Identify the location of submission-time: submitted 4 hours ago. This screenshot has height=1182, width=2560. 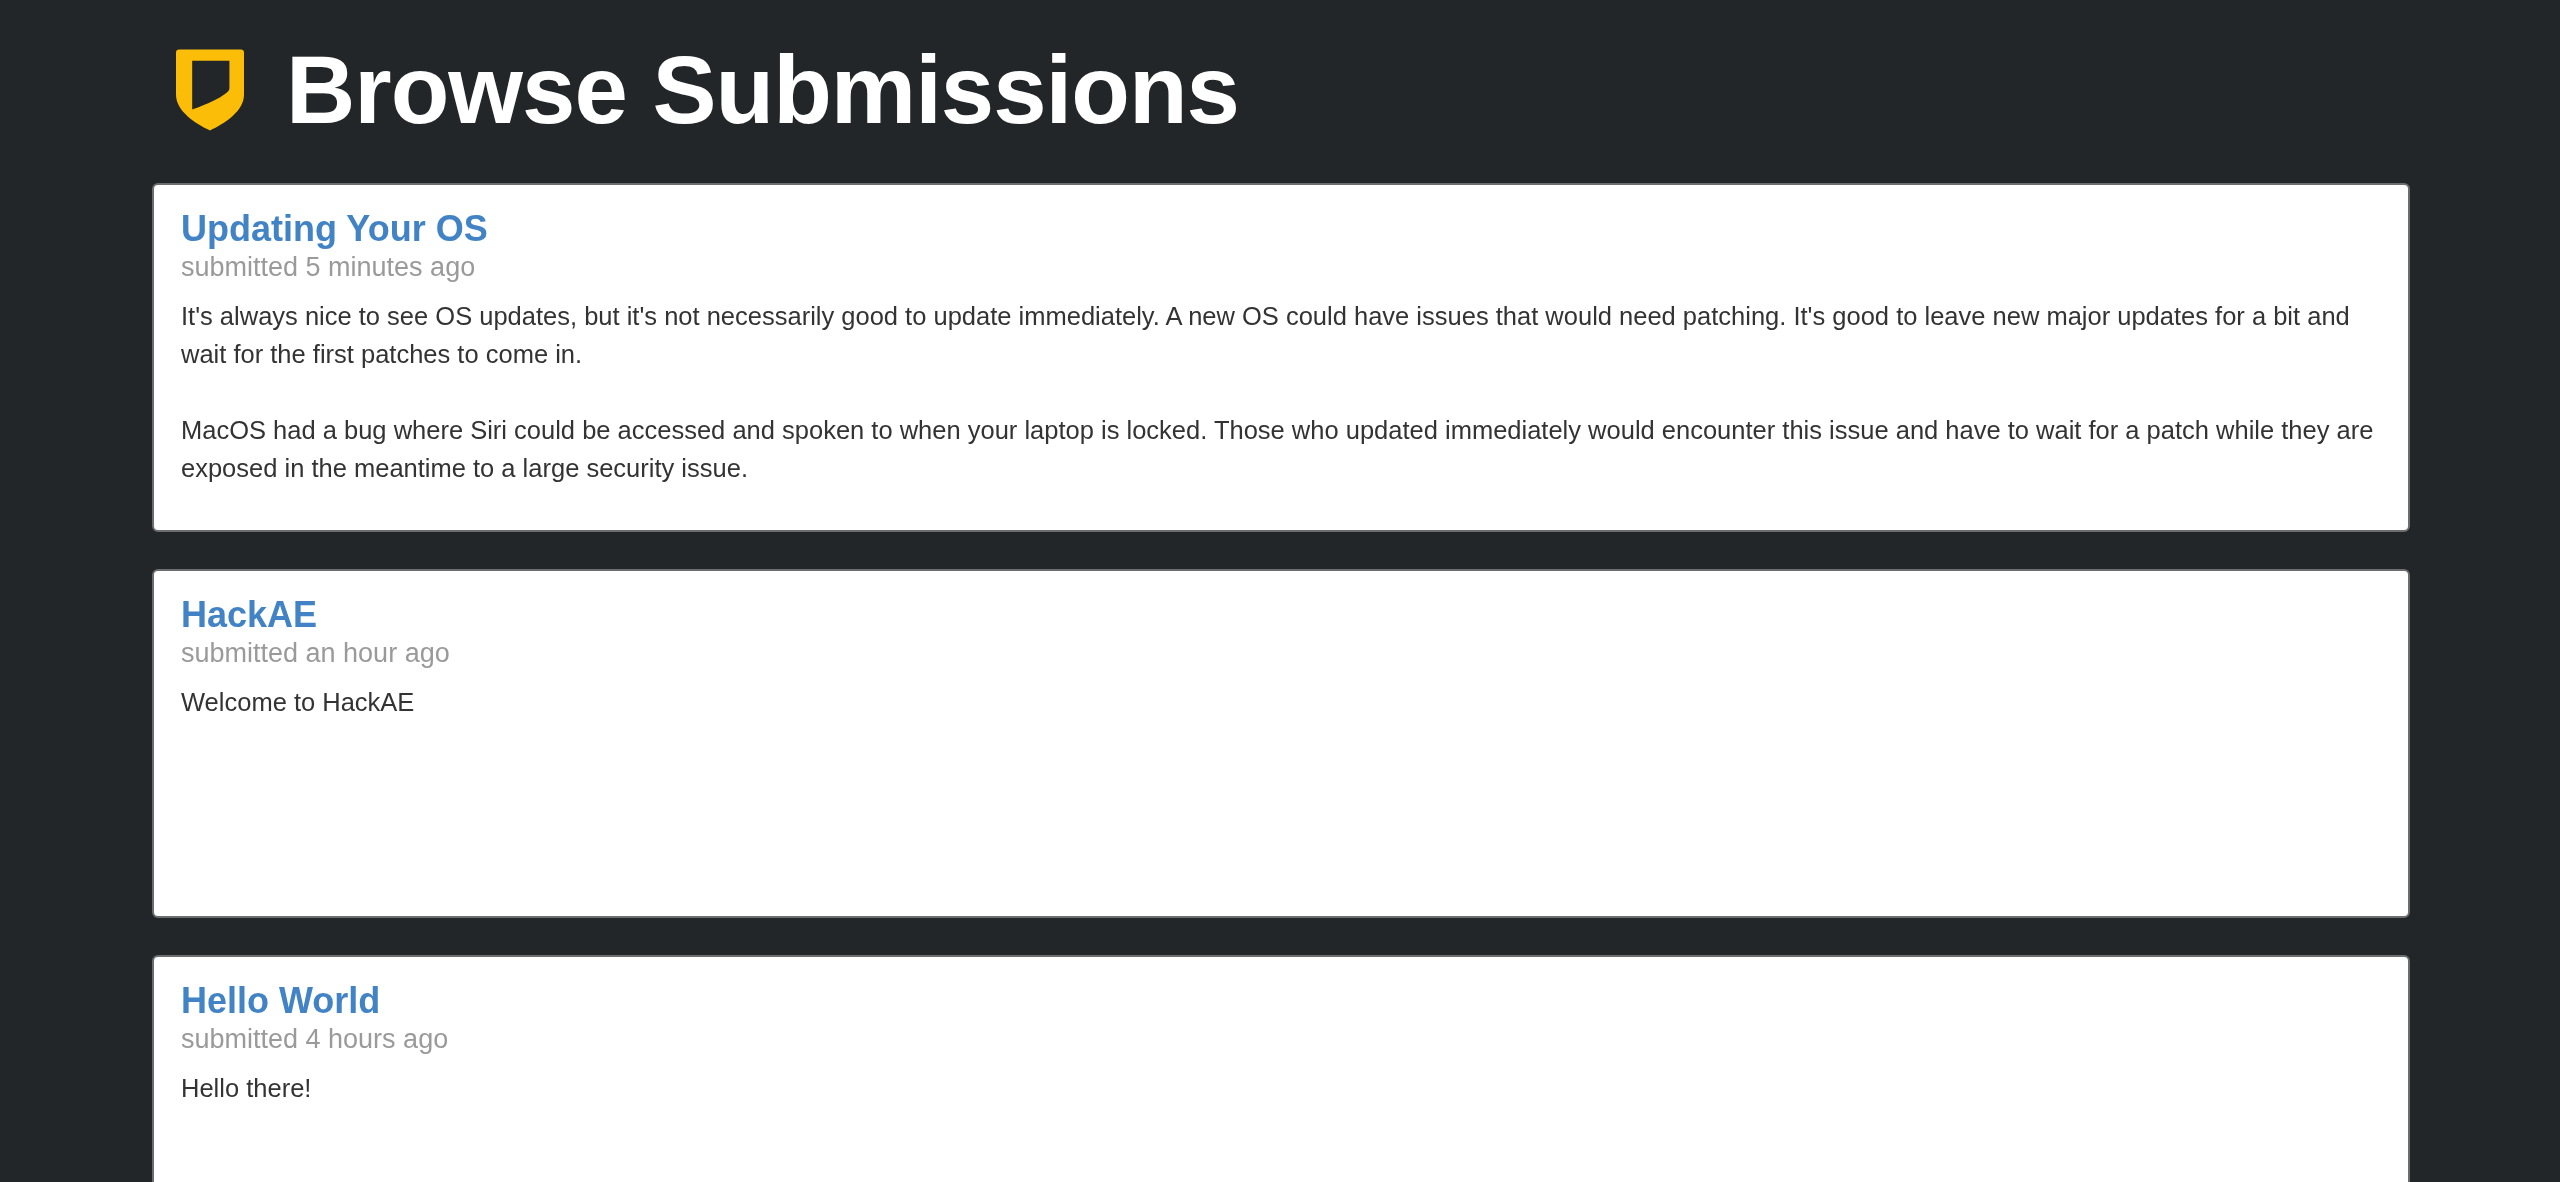
(315, 1040).